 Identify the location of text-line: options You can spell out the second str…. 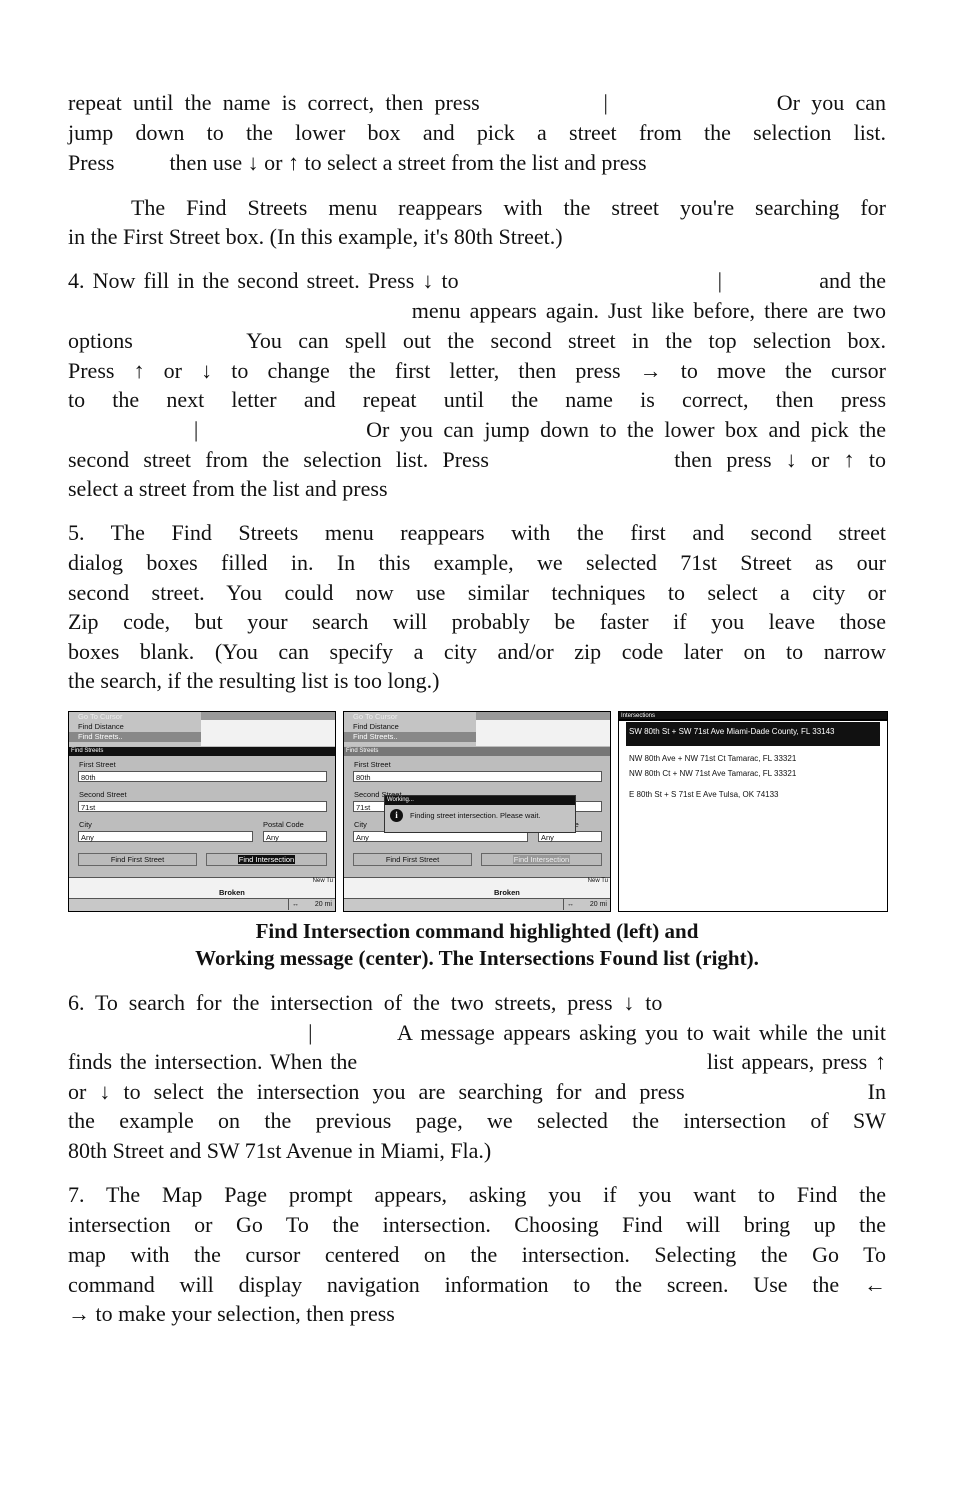
(477, 340).